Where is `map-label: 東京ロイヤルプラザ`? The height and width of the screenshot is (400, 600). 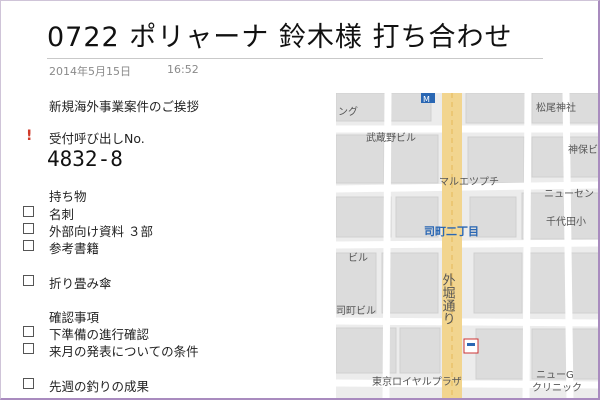
map-label: 東京ロイヤルプラザ is located at coordinates (417, 381).